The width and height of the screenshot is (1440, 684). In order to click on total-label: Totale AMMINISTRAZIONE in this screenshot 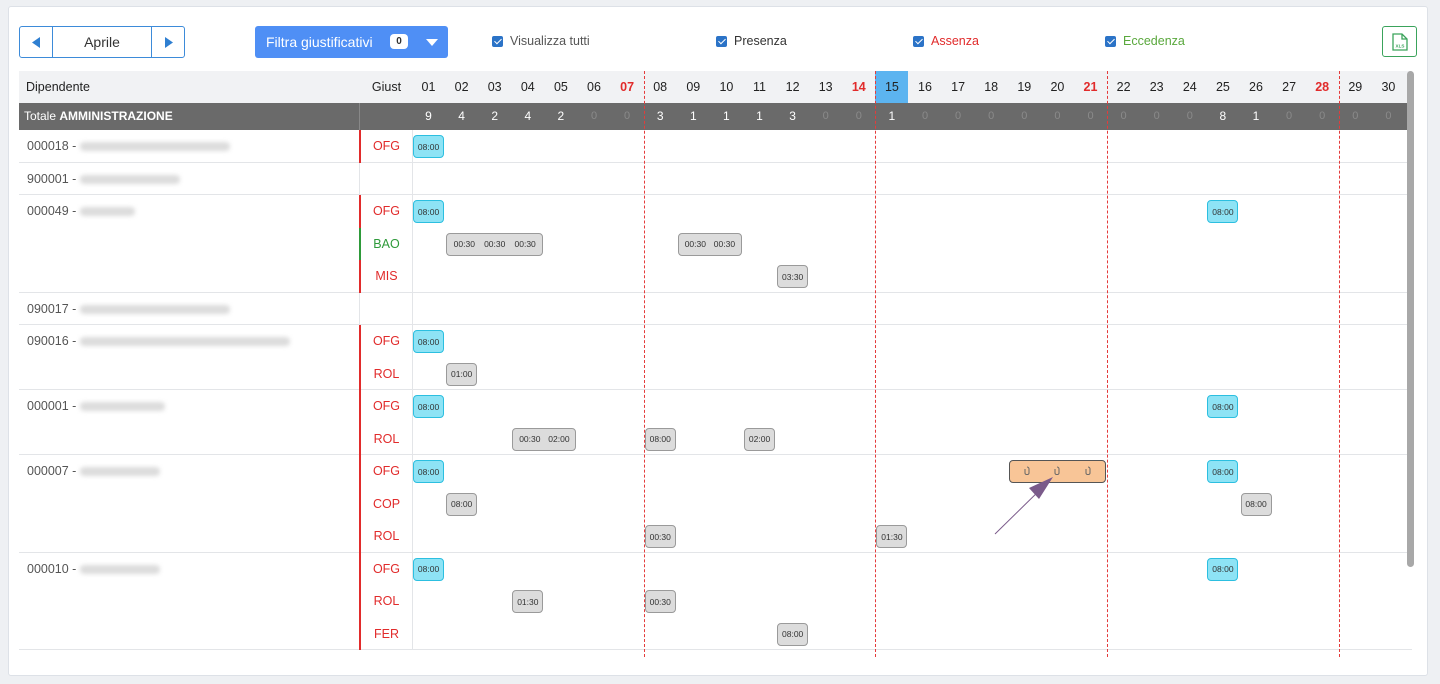, I will do `click(98, 116)`.